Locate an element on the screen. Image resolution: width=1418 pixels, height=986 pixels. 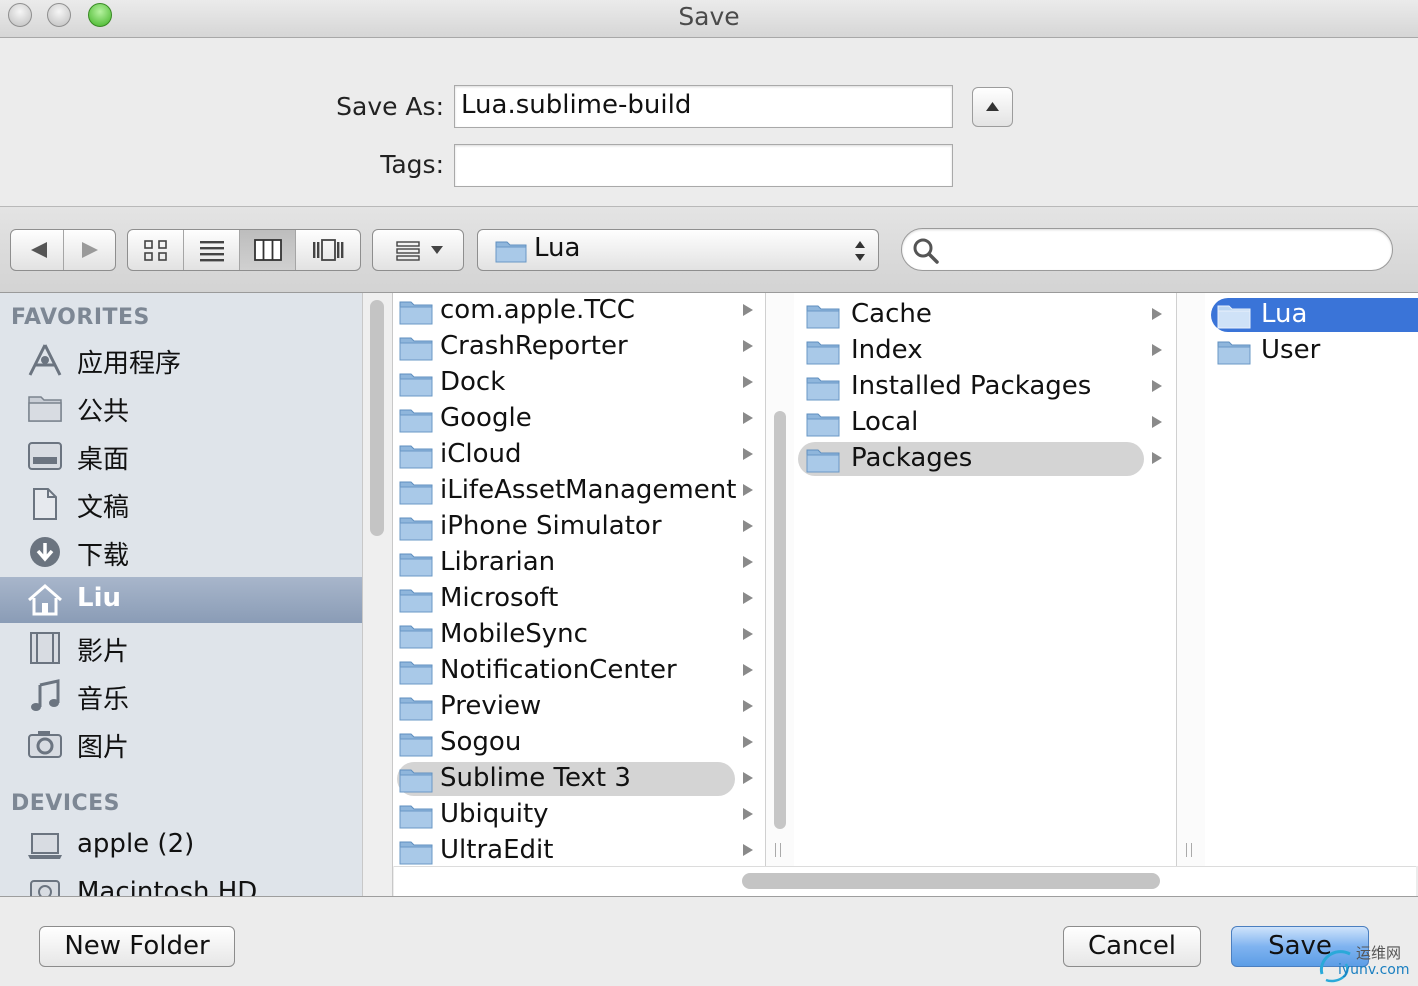
list-icon is located at coordinates (212, 251).